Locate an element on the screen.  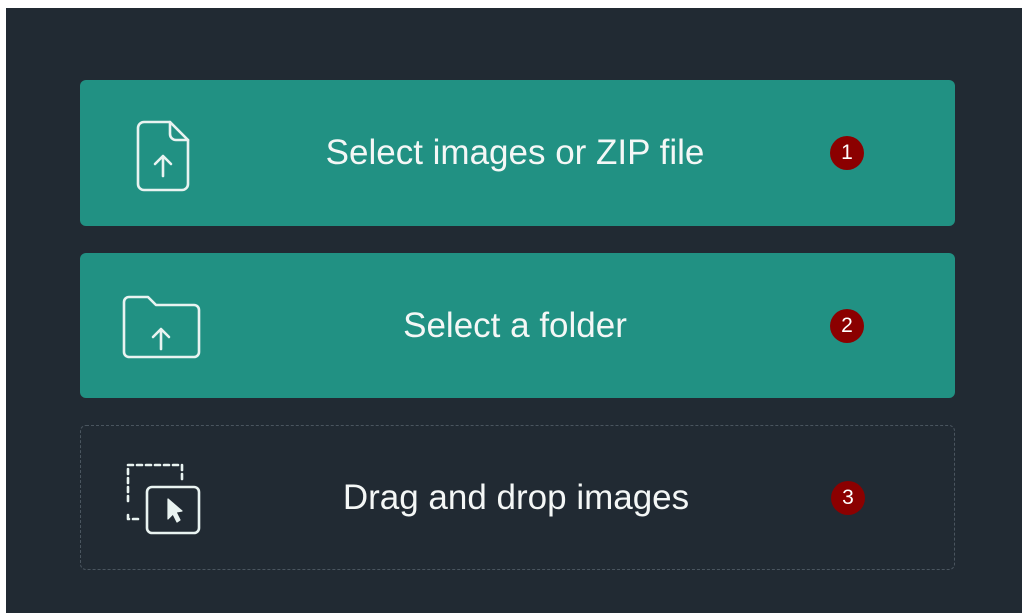
step-badge-1: 1 is located at coordinates (847, 153).